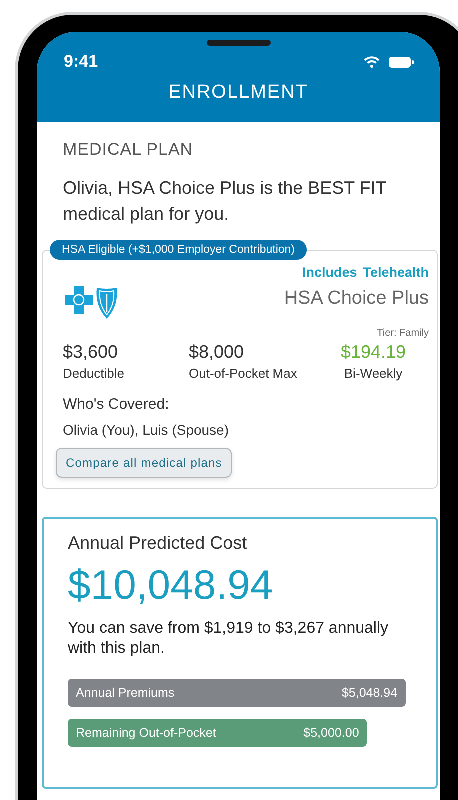 This screenshot has width=458, height=800. What do you see at coordinates (396, 272) in the screenshot?
I see `feature-tag: Telehealth` at bounding box center [396, 272].